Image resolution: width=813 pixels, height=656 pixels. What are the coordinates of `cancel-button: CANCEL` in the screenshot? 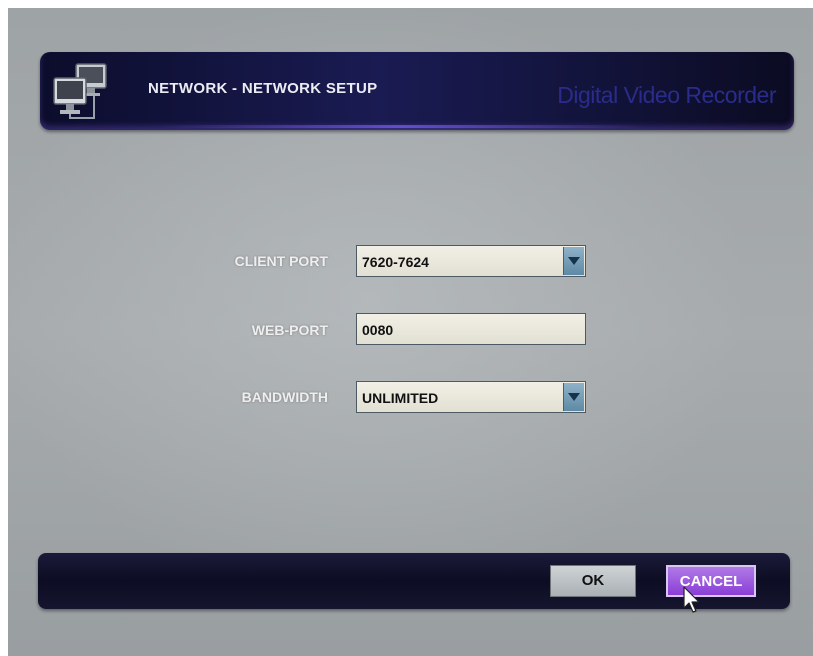 It's located at (711, 581).